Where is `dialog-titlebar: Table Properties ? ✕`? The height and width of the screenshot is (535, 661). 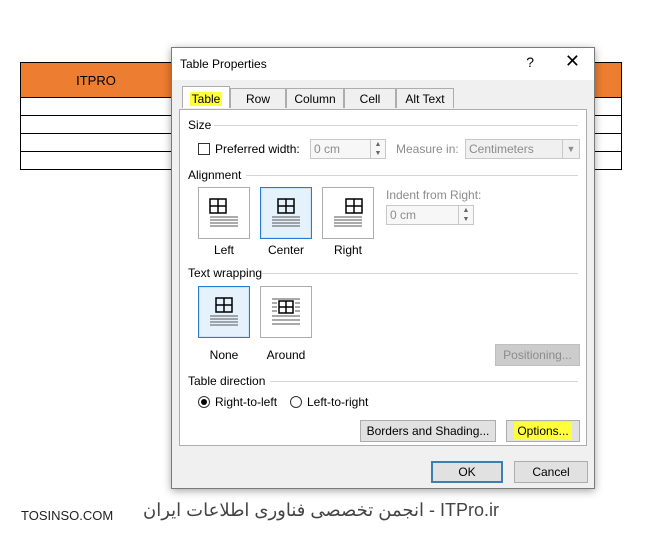 dialog-titlebar: Table Properties ? ✕ is located at coordinates (383, 64).